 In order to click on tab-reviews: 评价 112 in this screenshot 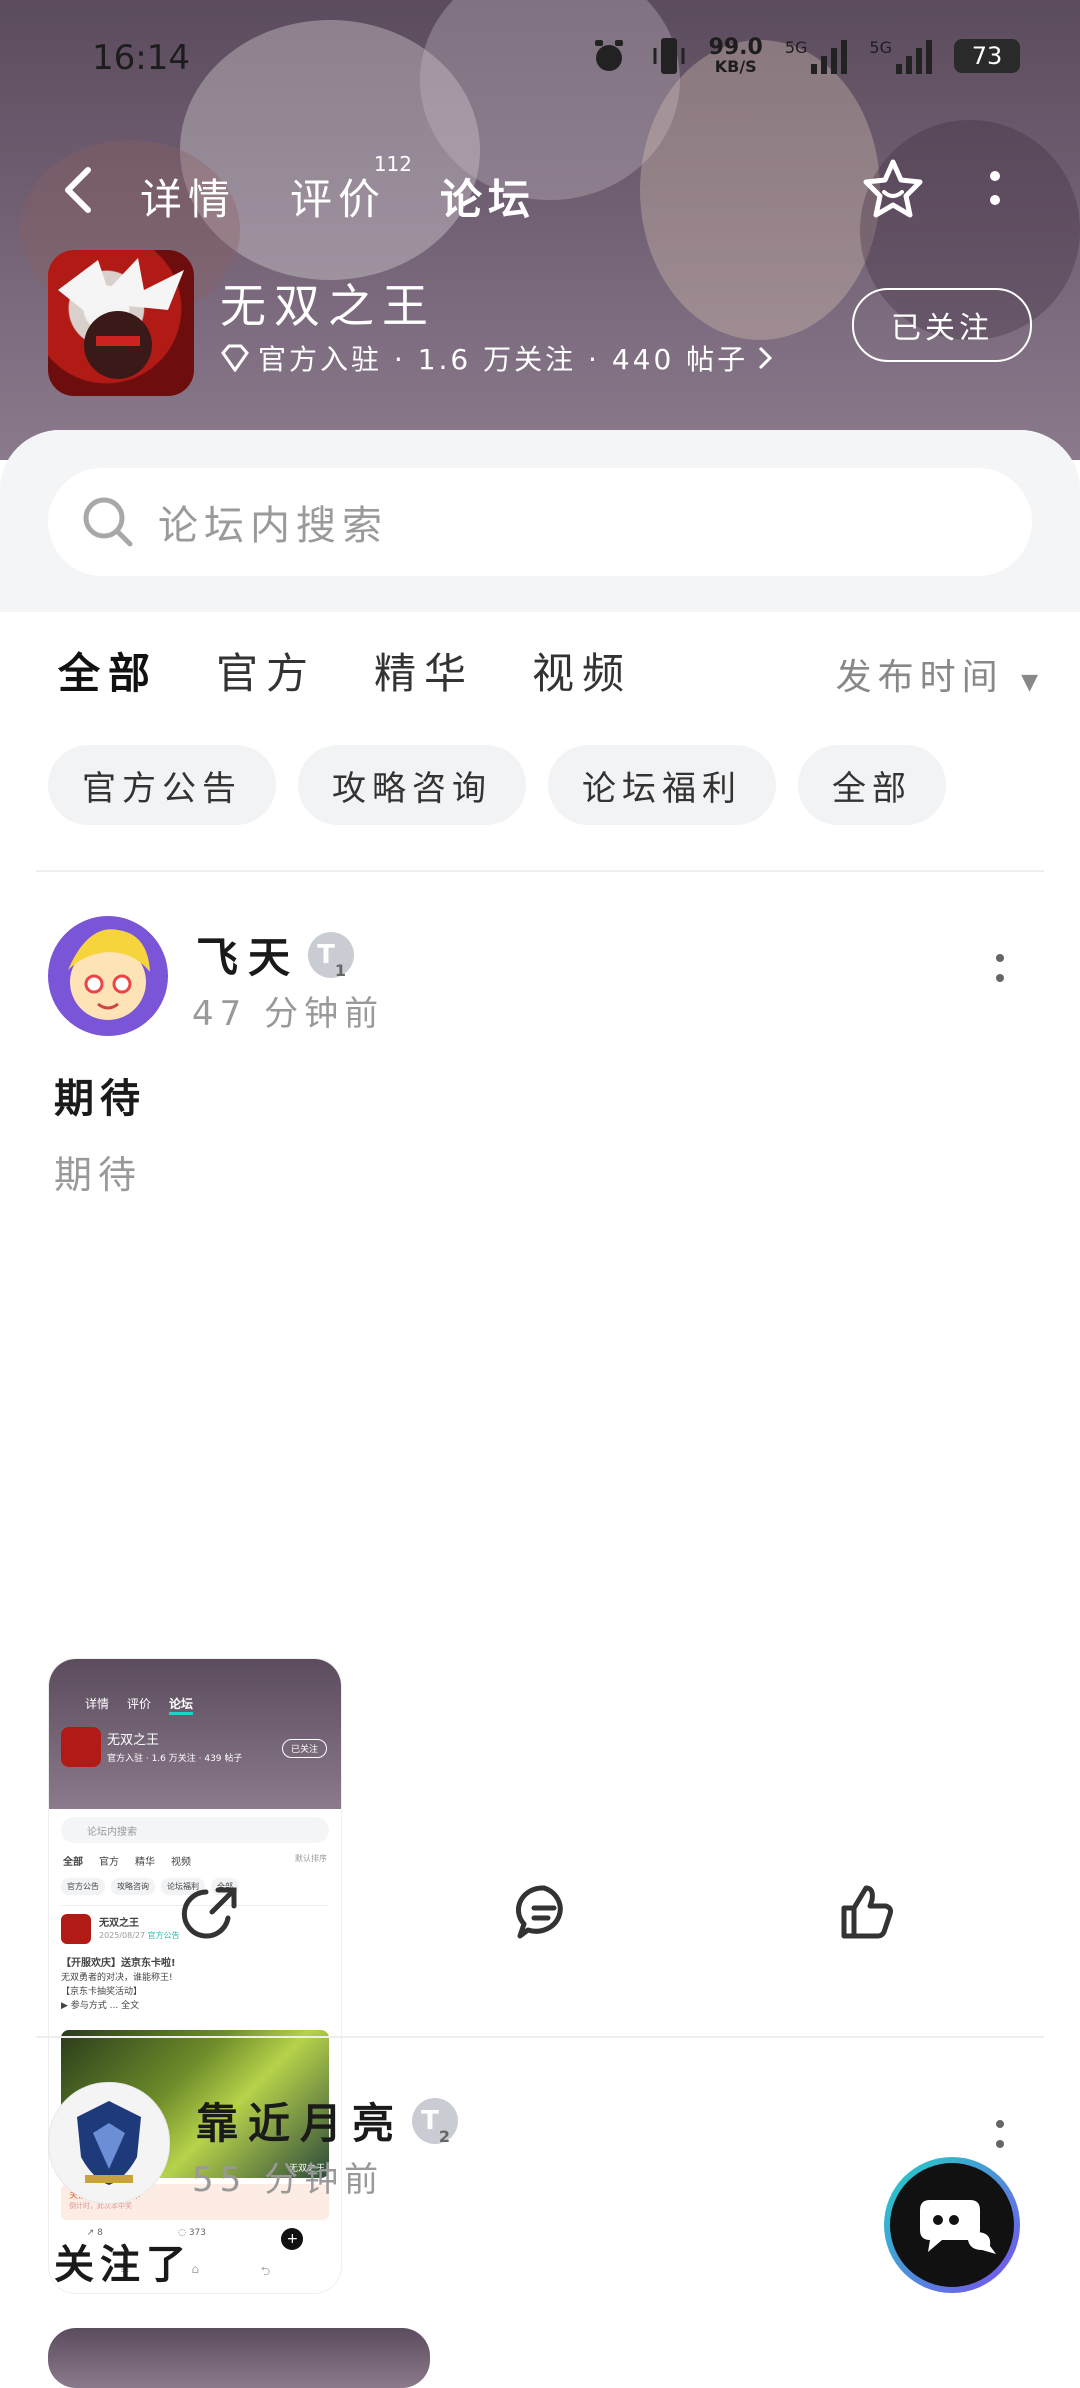, I will do `click(351, 189)`.